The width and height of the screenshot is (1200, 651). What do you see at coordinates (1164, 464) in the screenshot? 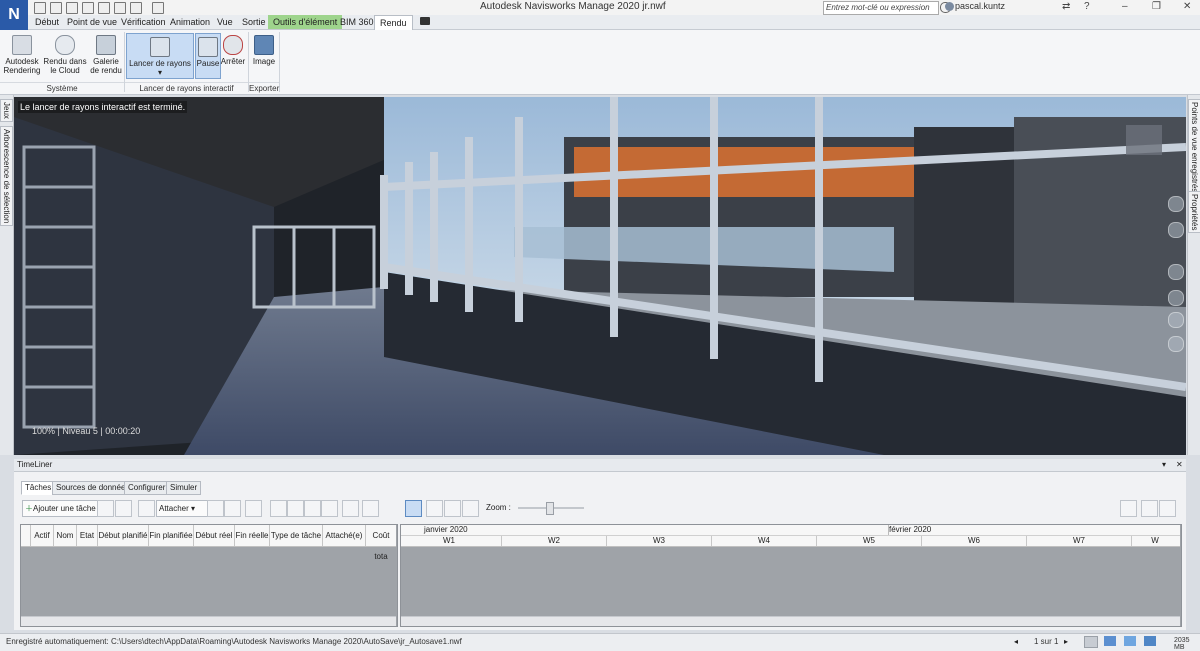
I see `pin-icon: ▾` at bounding box center [1164, 464].